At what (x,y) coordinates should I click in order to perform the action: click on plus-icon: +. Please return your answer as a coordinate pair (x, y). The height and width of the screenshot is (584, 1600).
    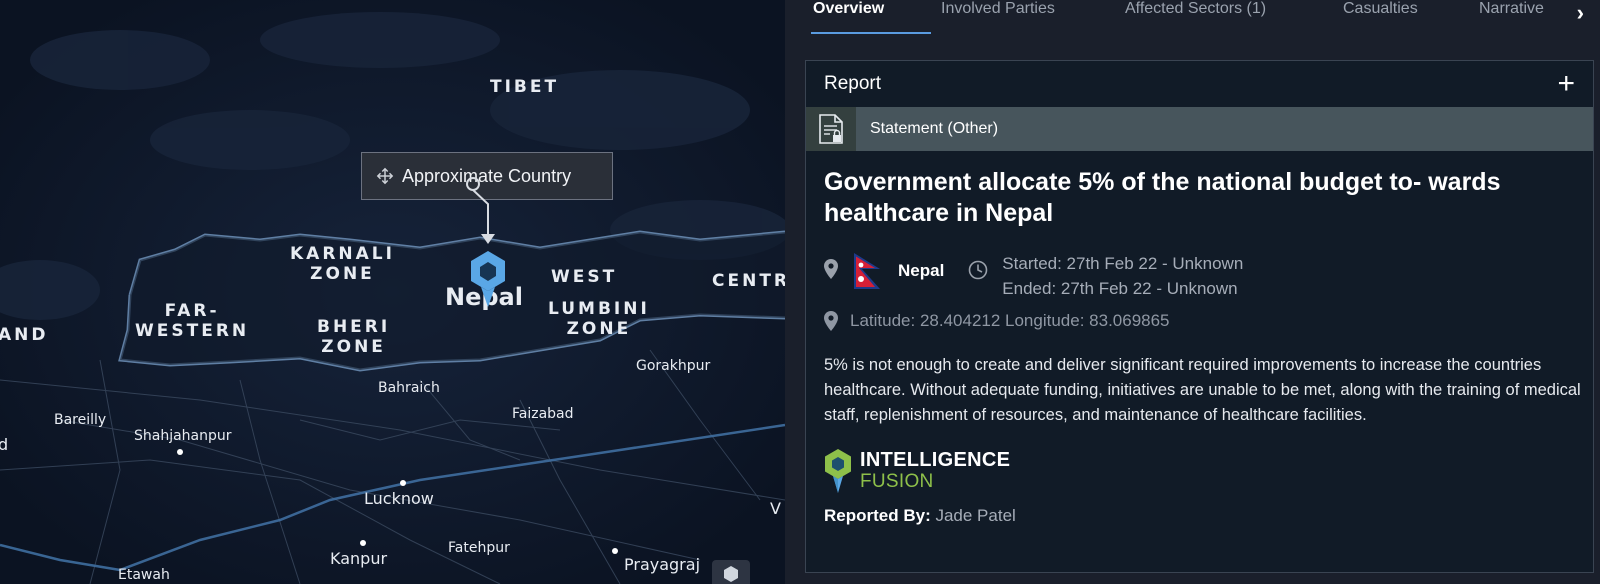
    Looking at the image, I should click on (1566, 84).